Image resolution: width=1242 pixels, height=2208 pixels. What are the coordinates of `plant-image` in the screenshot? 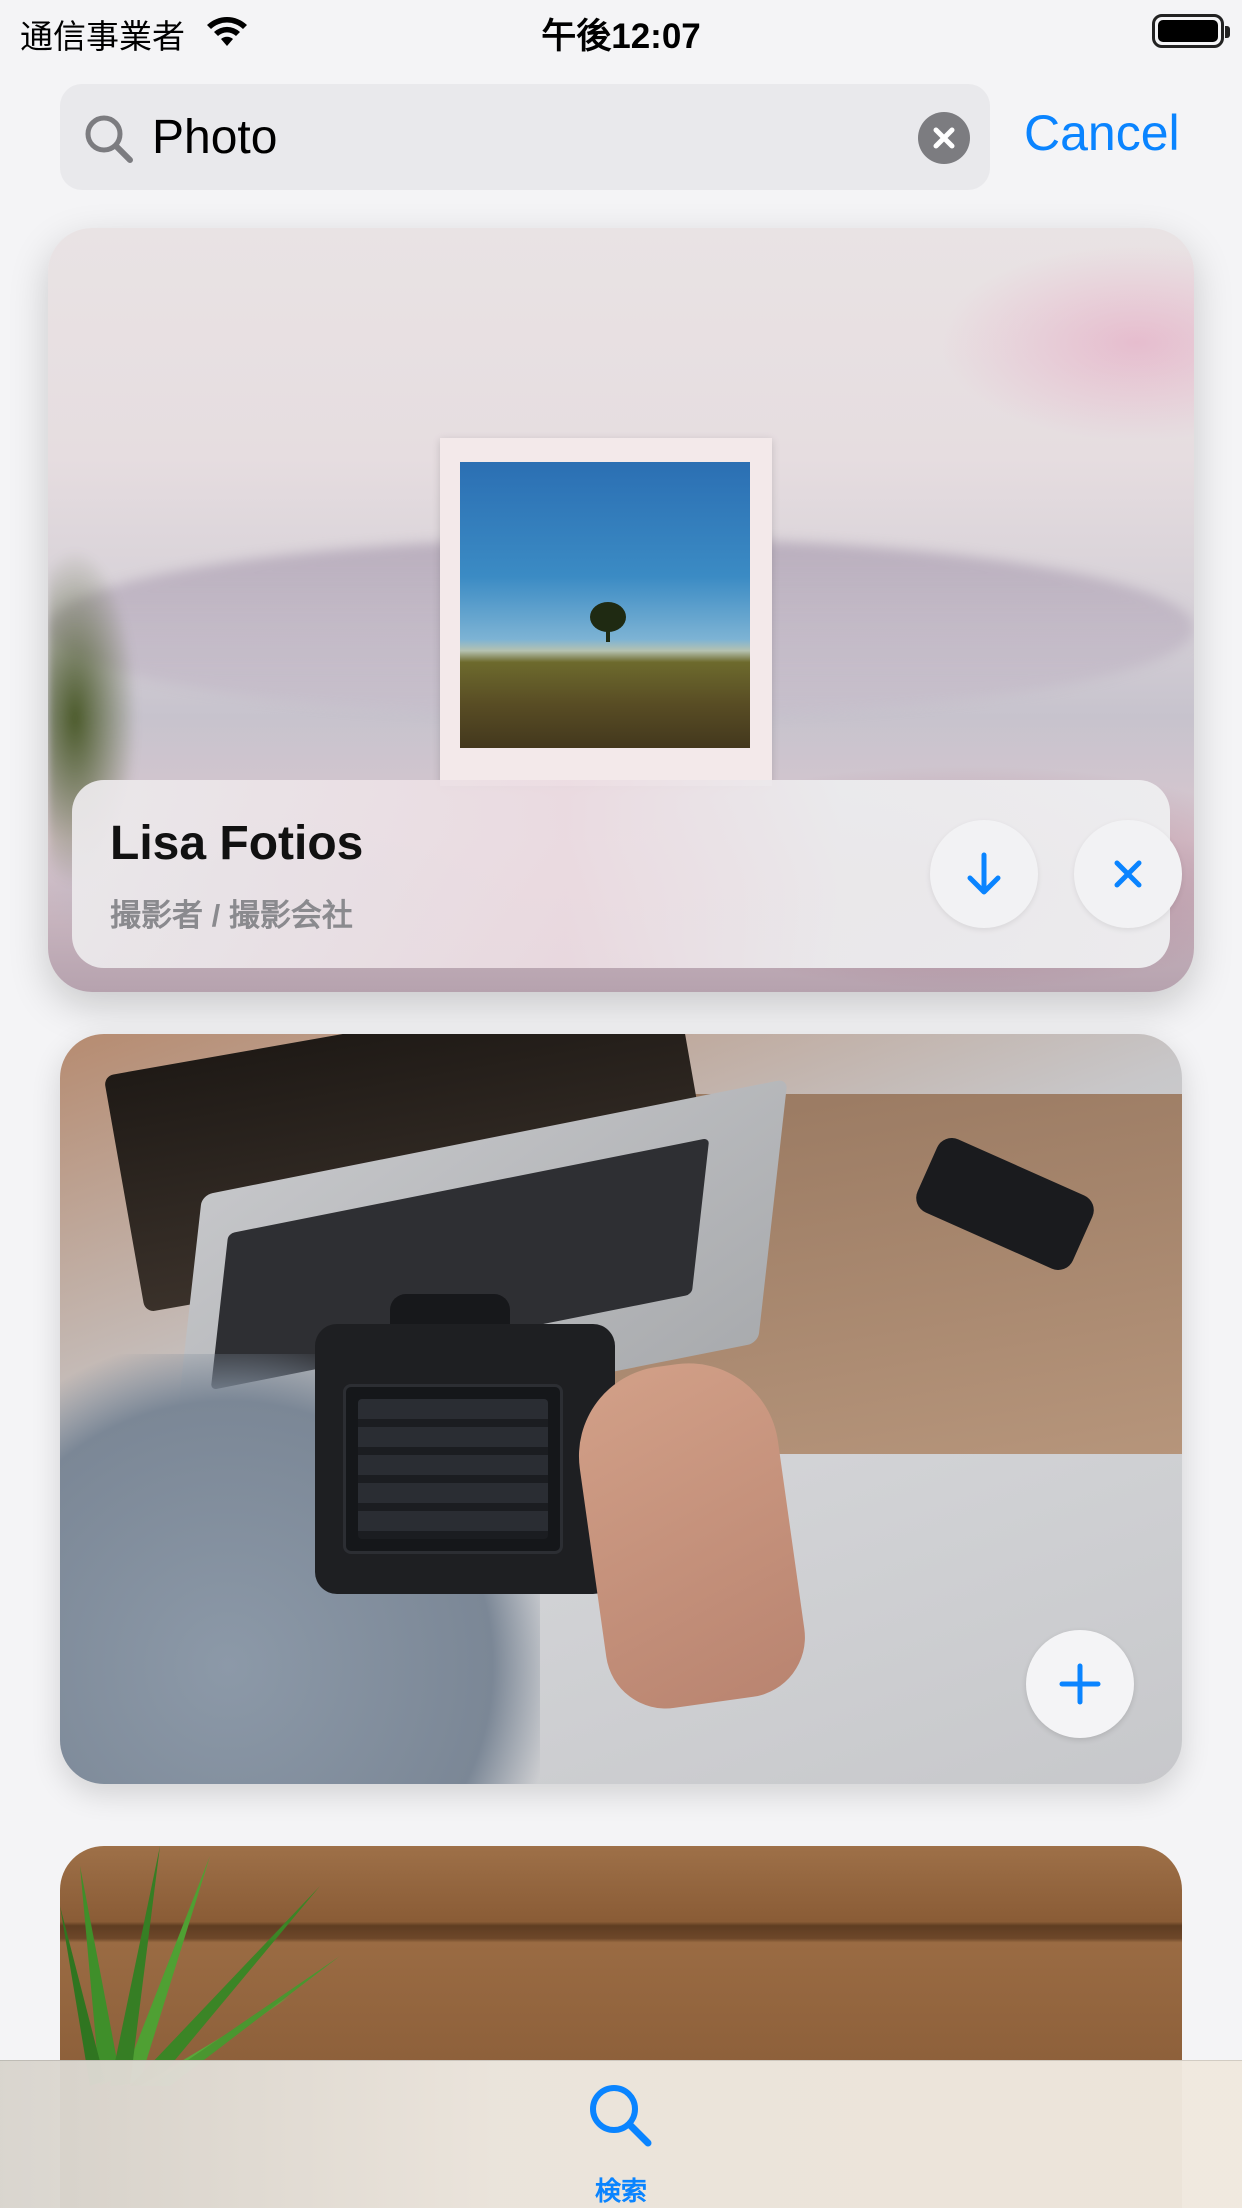 It's located at (200, 1966).